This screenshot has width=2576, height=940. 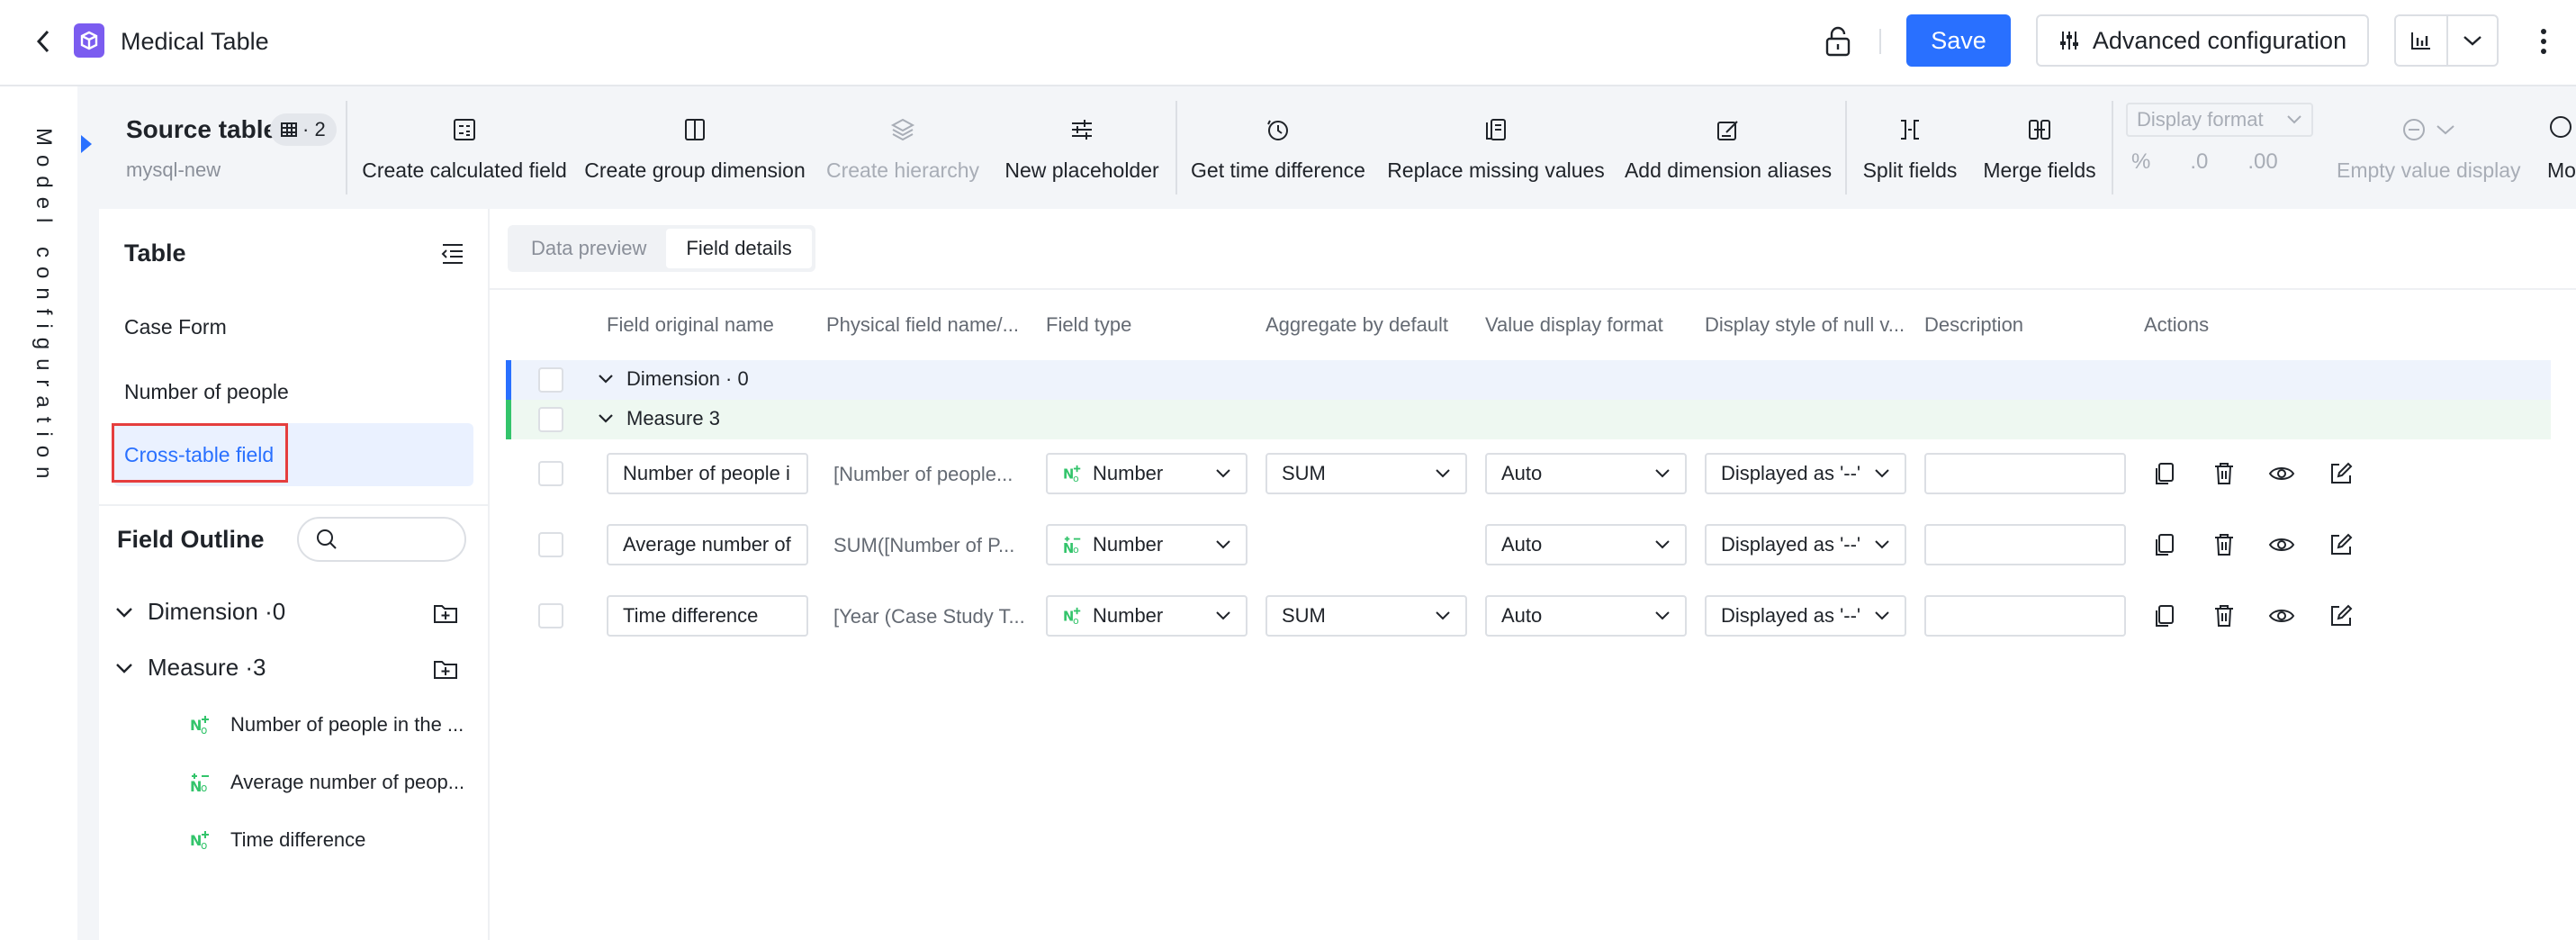 I want to click on field-name-input: Number of people i, so click(x=707, y=473).